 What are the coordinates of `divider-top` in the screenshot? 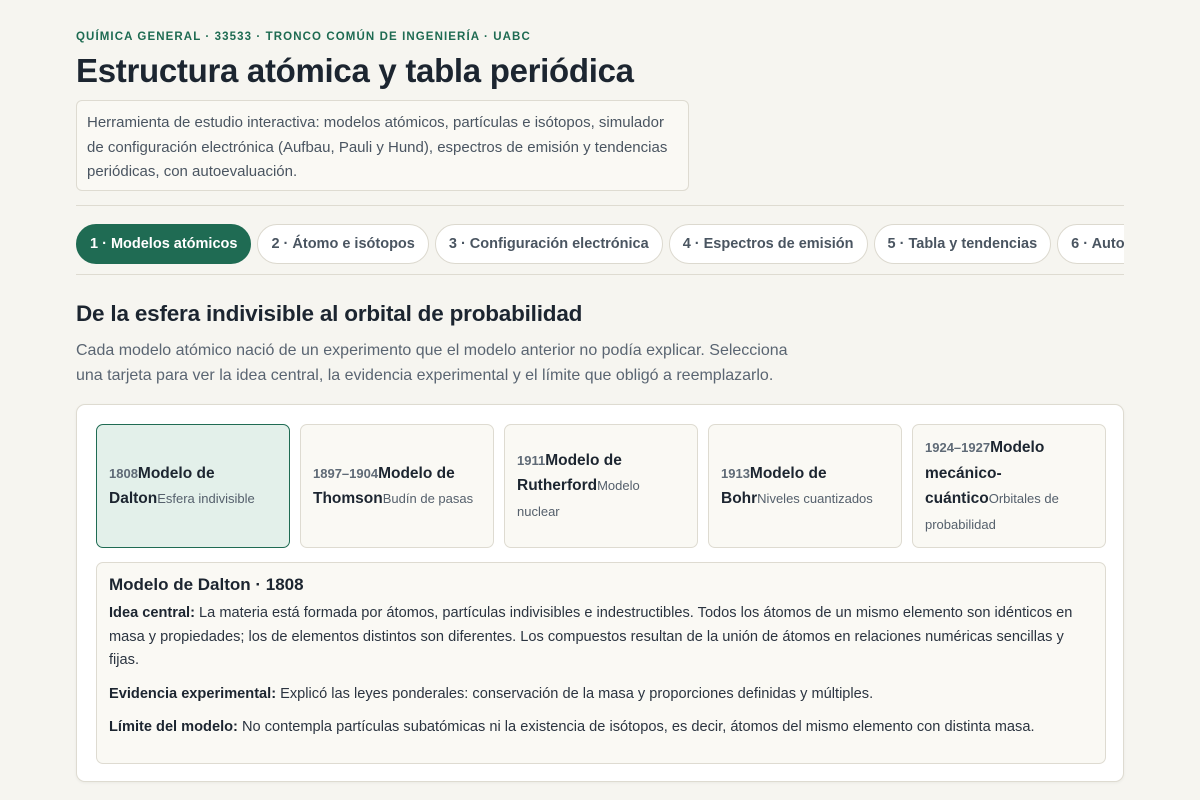 It's located at (600, 205).